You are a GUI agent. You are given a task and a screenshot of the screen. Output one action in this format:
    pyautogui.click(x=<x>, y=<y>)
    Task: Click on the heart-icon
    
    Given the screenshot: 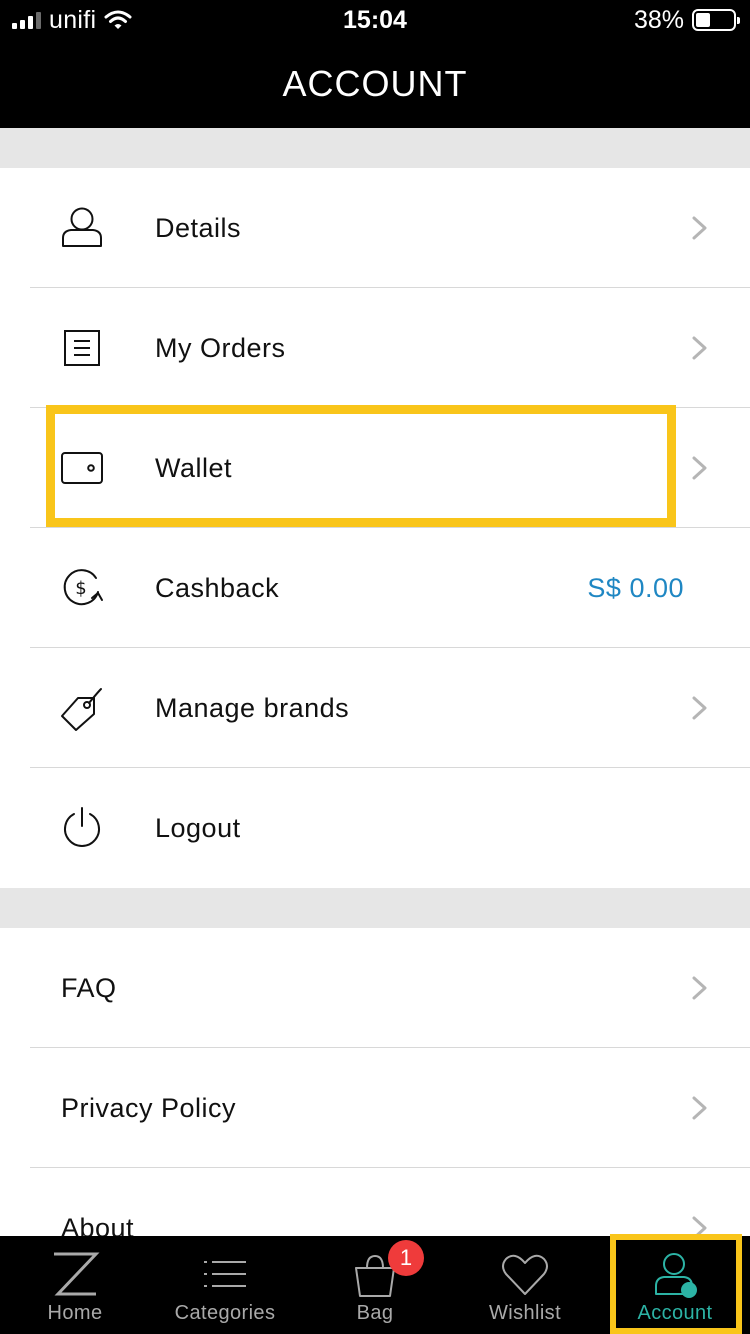 What is the action you would take?
    pyautogui.click(x=525, y=1274)
    